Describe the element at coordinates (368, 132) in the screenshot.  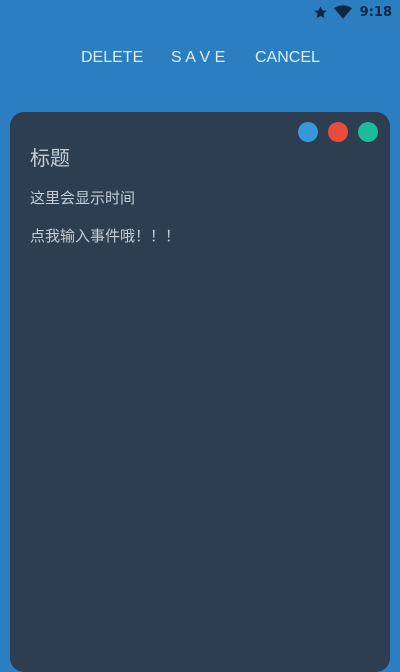
I see `color-dot-green` at that location.